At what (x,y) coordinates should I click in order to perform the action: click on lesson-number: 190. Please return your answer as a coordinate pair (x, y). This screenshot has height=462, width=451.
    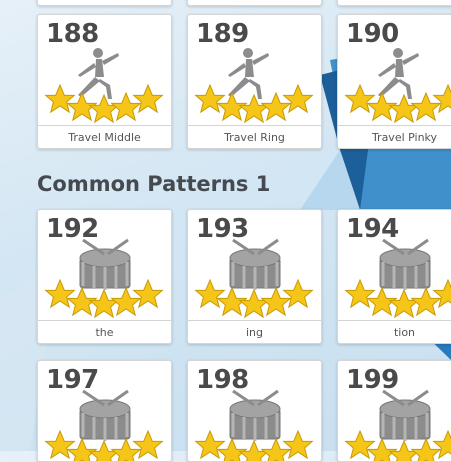
    Looking at the image, I should click on (372, 34).